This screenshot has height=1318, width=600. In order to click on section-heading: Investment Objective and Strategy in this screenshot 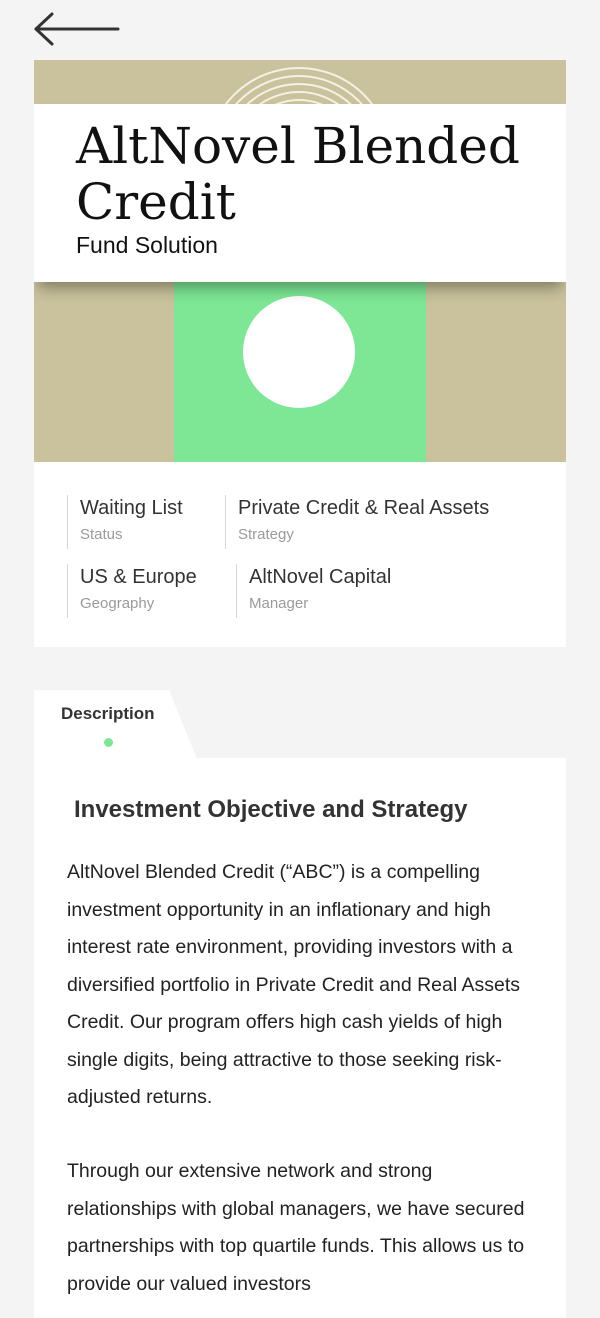, I will do `click(271, 809)`.